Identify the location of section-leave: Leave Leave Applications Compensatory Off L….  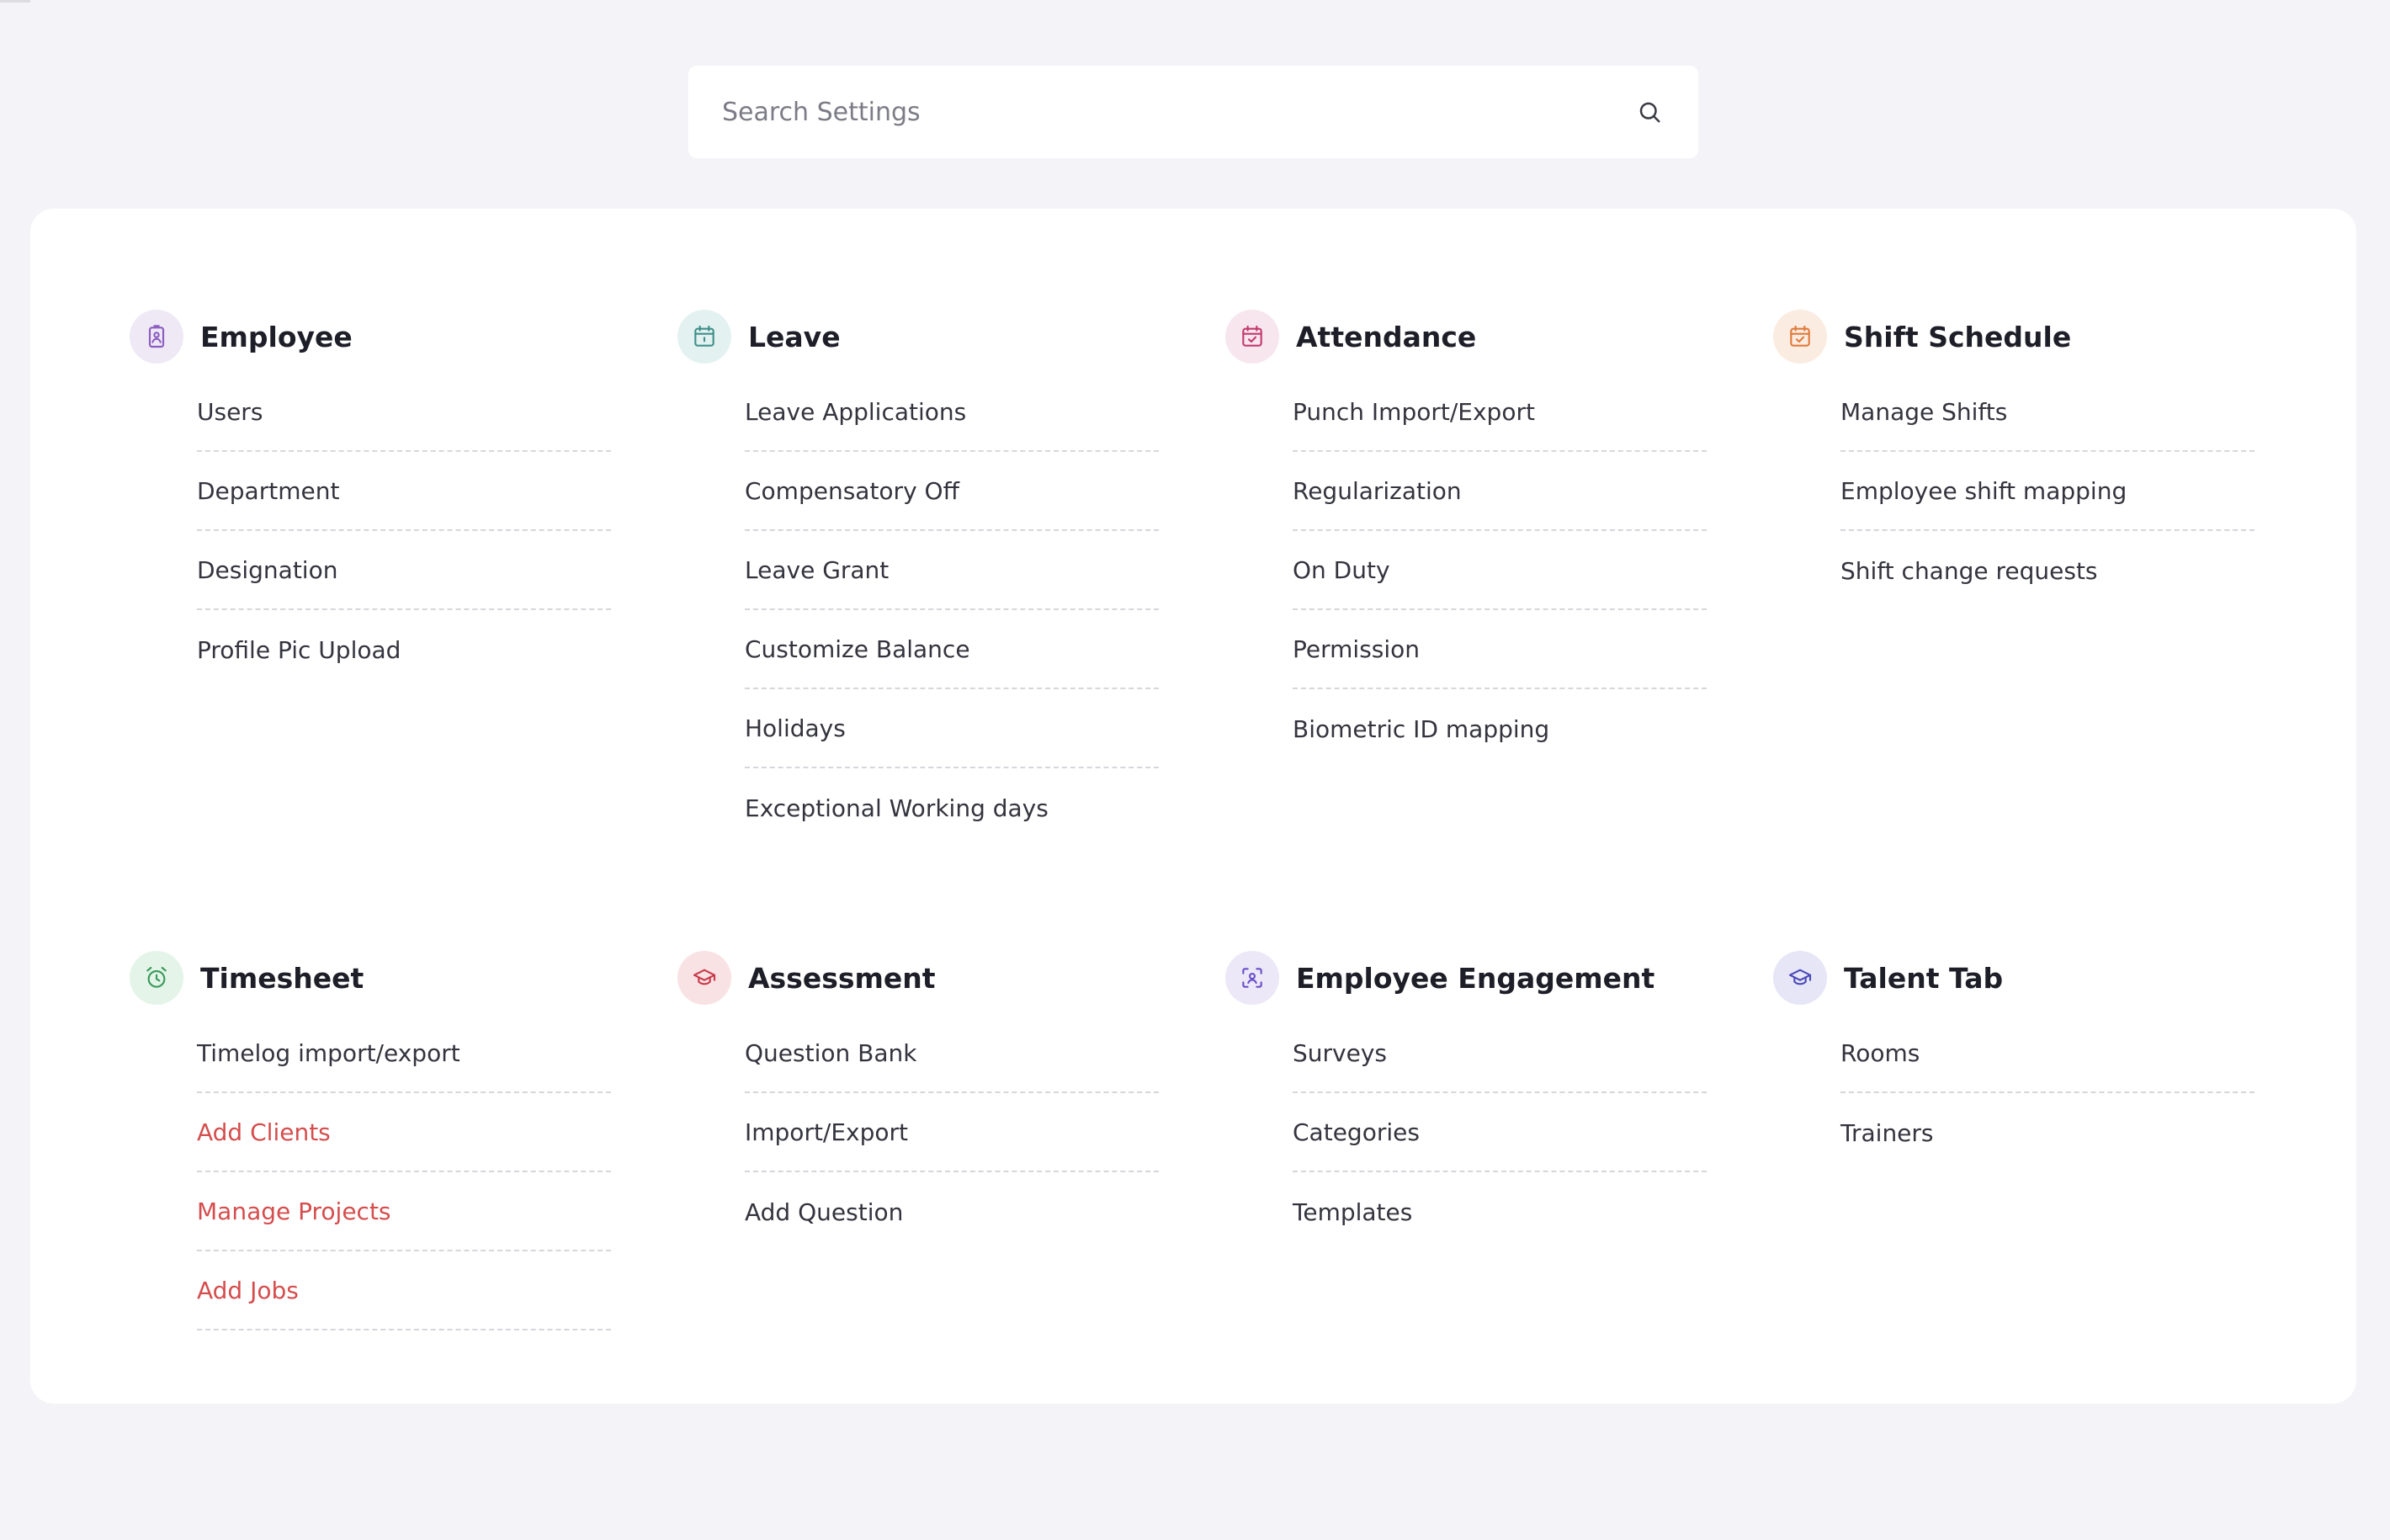
(951, 630).